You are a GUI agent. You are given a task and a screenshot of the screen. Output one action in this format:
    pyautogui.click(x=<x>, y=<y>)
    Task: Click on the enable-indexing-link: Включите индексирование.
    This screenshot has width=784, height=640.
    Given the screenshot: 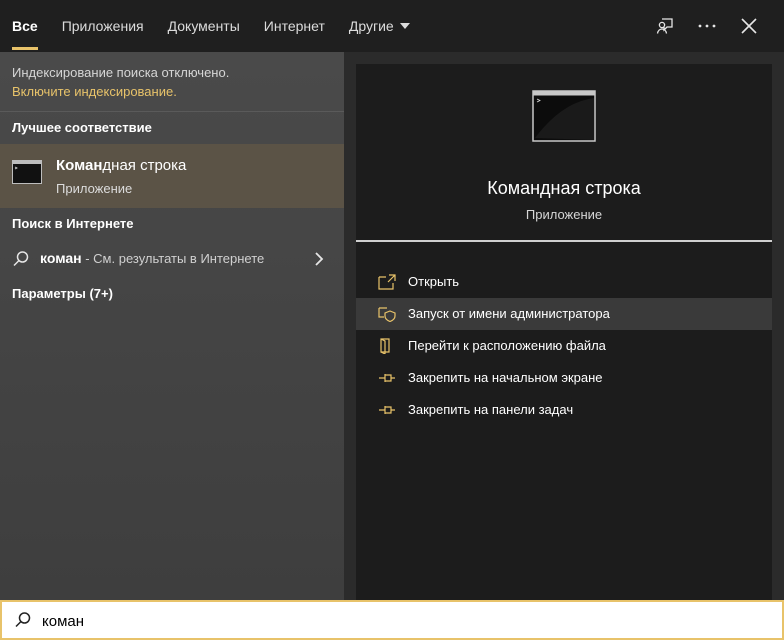 What is the action you would take?
    pyautogui.click(x=172, y=91)
    